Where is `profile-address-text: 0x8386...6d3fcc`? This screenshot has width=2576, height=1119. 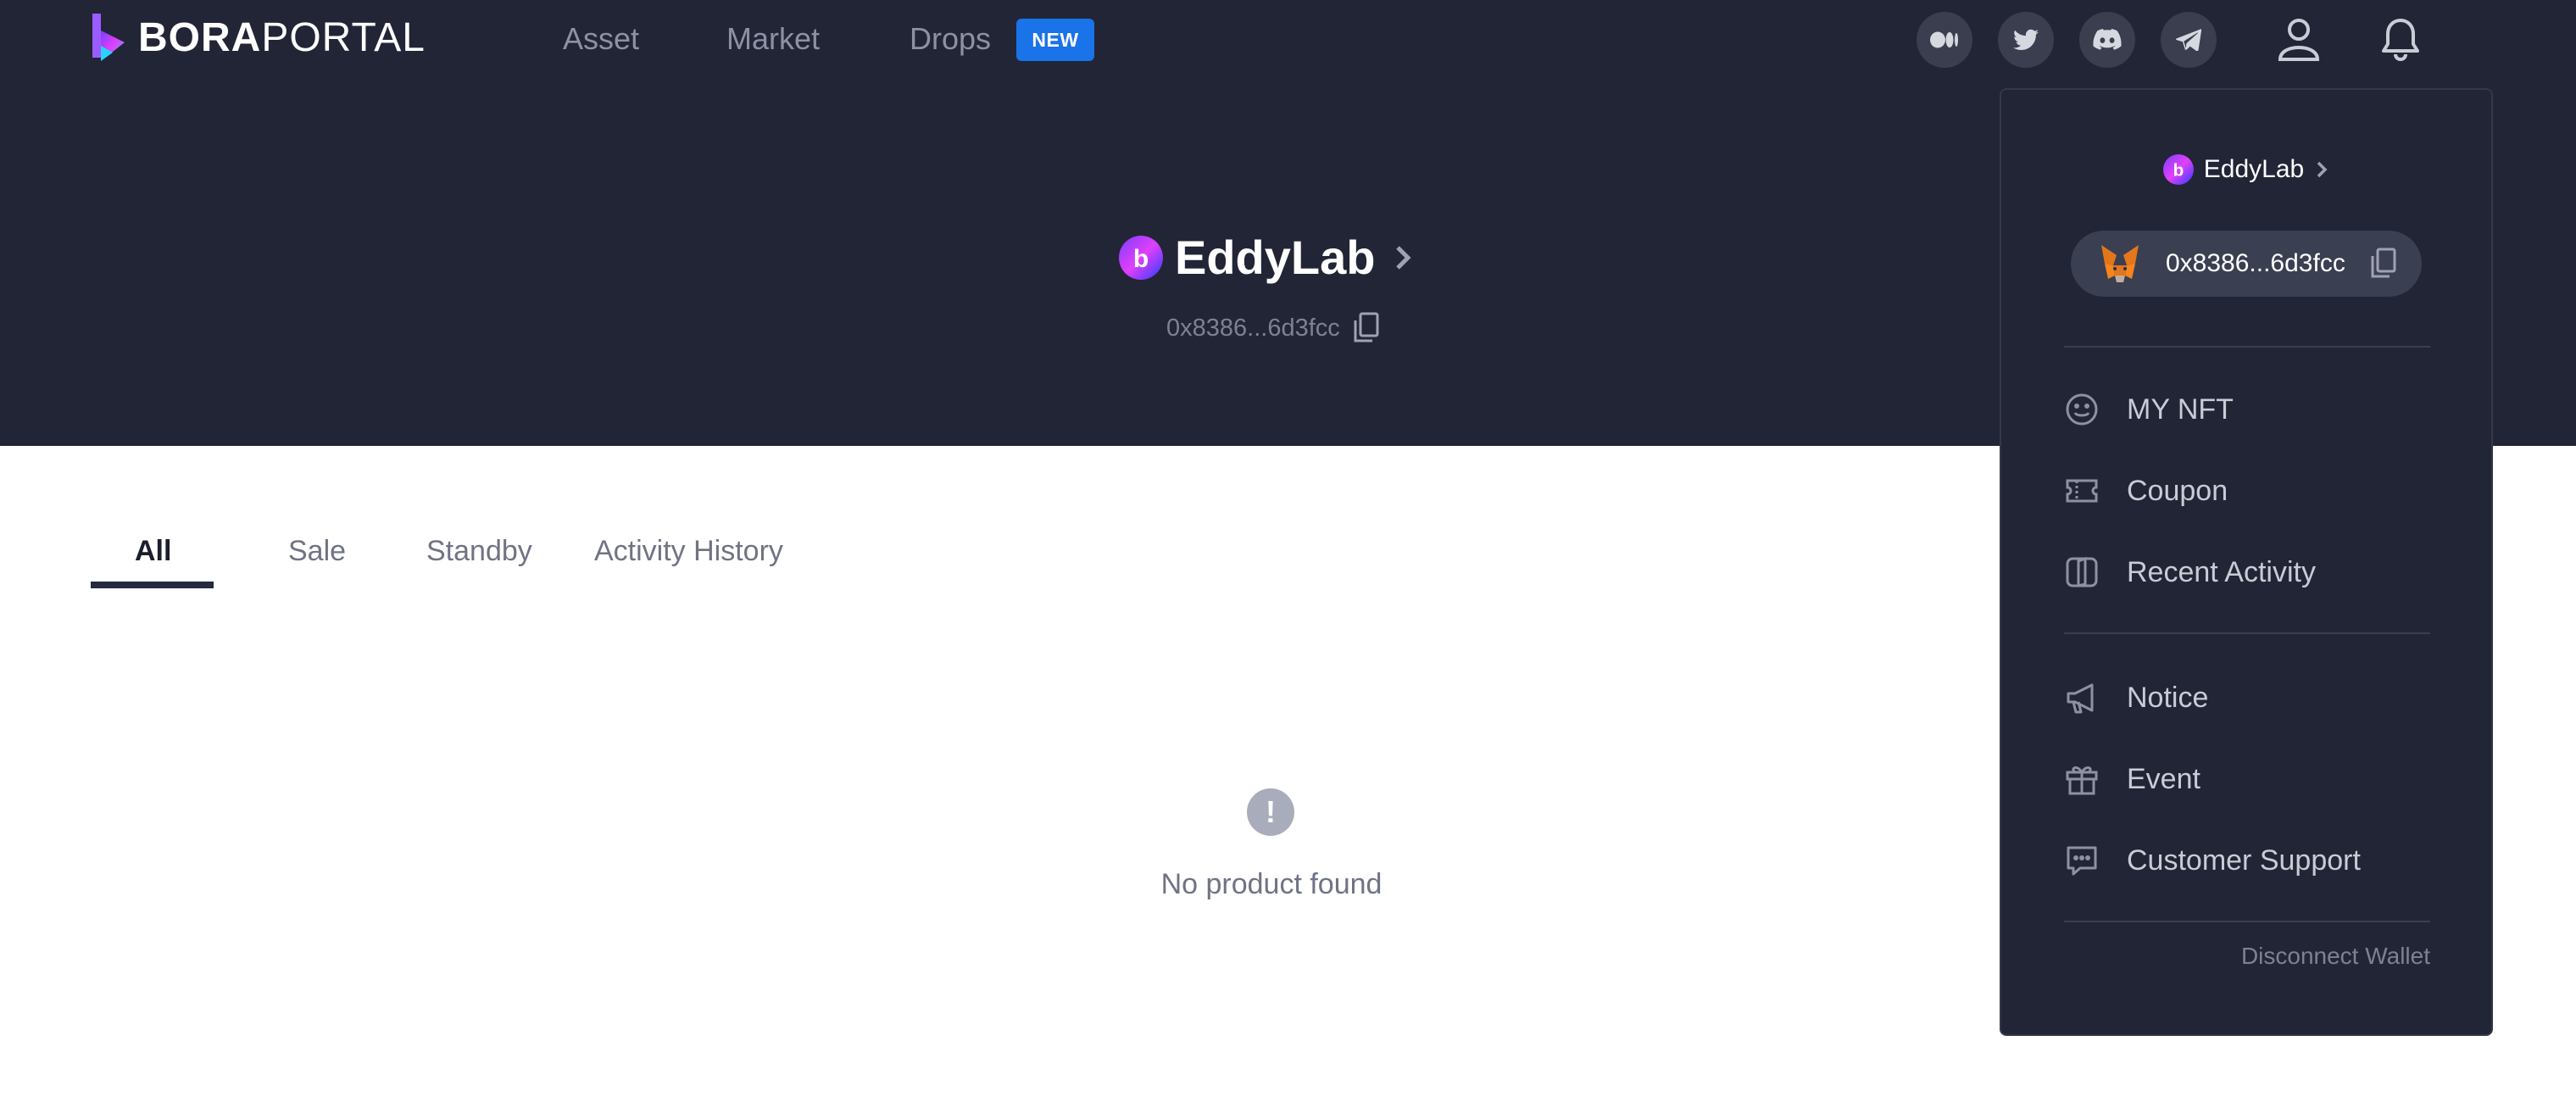
profile-address-text: 0x8386...6d3fcc is located at coordinates (1253, 328).